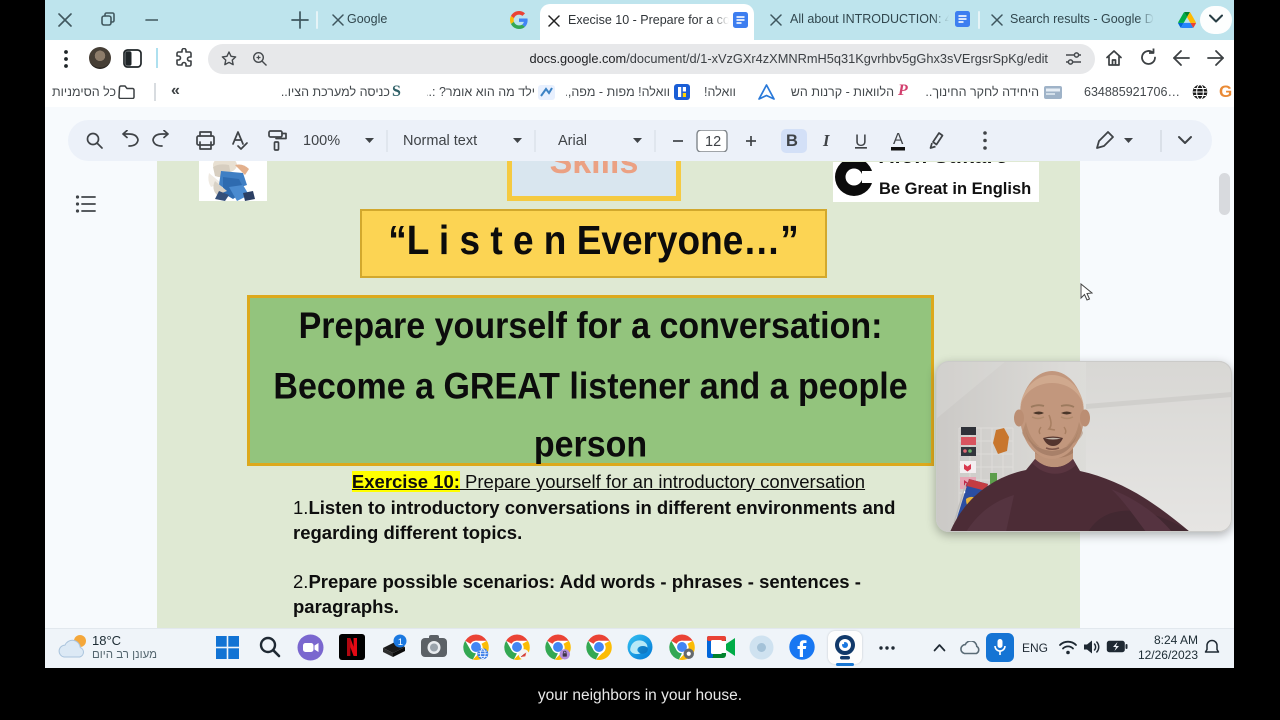 The width and height of the screenshot is (1280, 720). What do you see at coordinates (792, 141) in the screenshot?
I see `svg-text: B` at bounding box center [792, 141].